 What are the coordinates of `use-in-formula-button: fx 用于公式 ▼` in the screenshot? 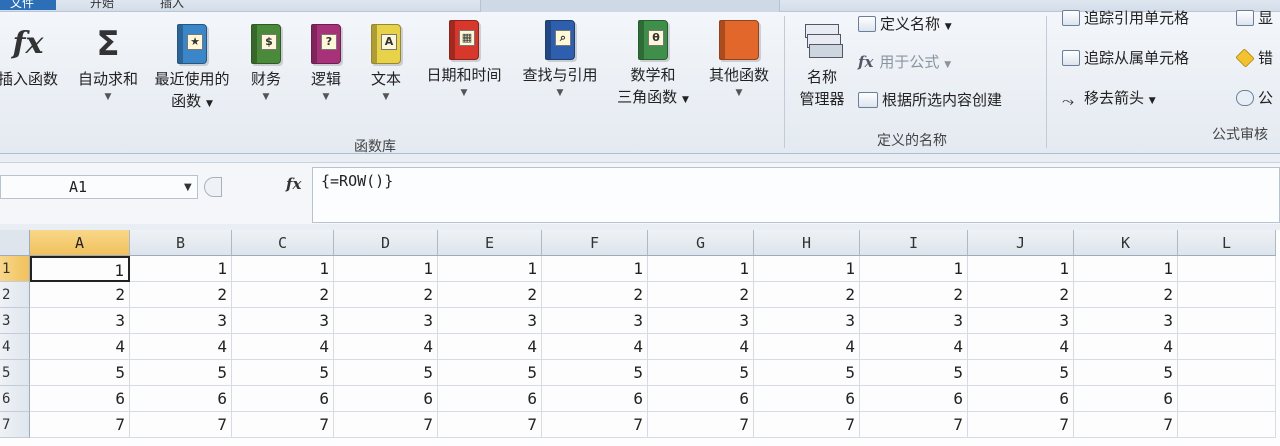 It's located at (904, 63).